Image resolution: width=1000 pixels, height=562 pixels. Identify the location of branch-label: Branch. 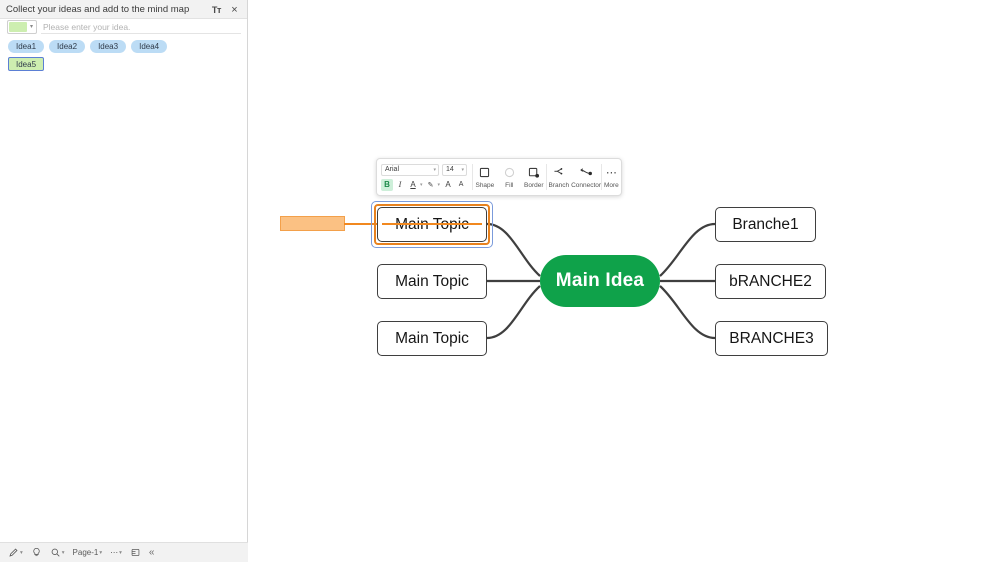
(559, 185).